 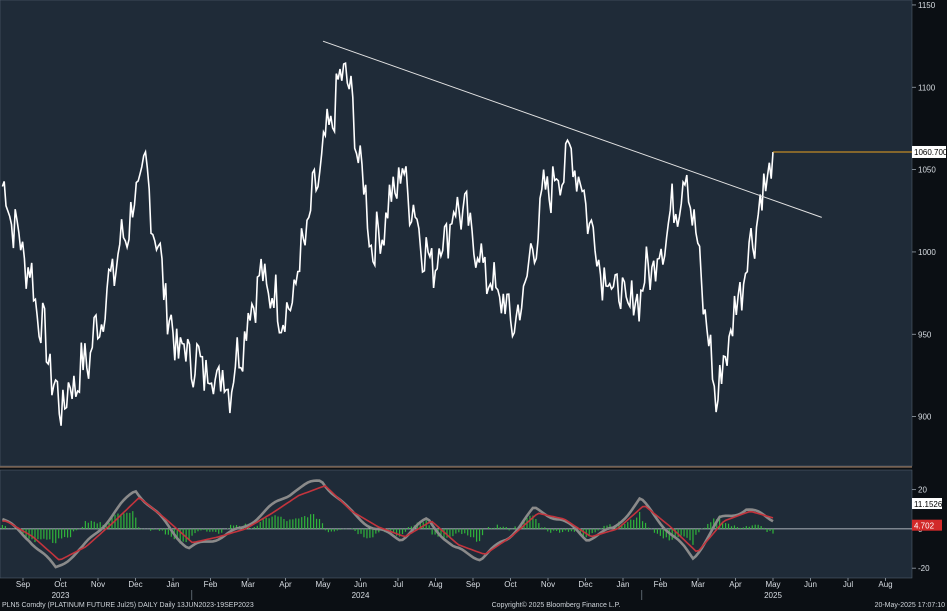 I want to click on footer-copyright: Copyright© 2025 Bloomberg Finance L.P., so click(x=556, y=605).